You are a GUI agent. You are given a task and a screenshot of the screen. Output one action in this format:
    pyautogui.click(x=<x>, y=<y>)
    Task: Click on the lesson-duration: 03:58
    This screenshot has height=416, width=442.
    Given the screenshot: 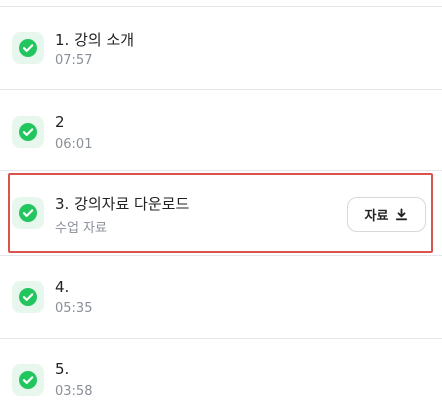 What is the action you would take?
    pyautogui.click(x=74, y=391)
    